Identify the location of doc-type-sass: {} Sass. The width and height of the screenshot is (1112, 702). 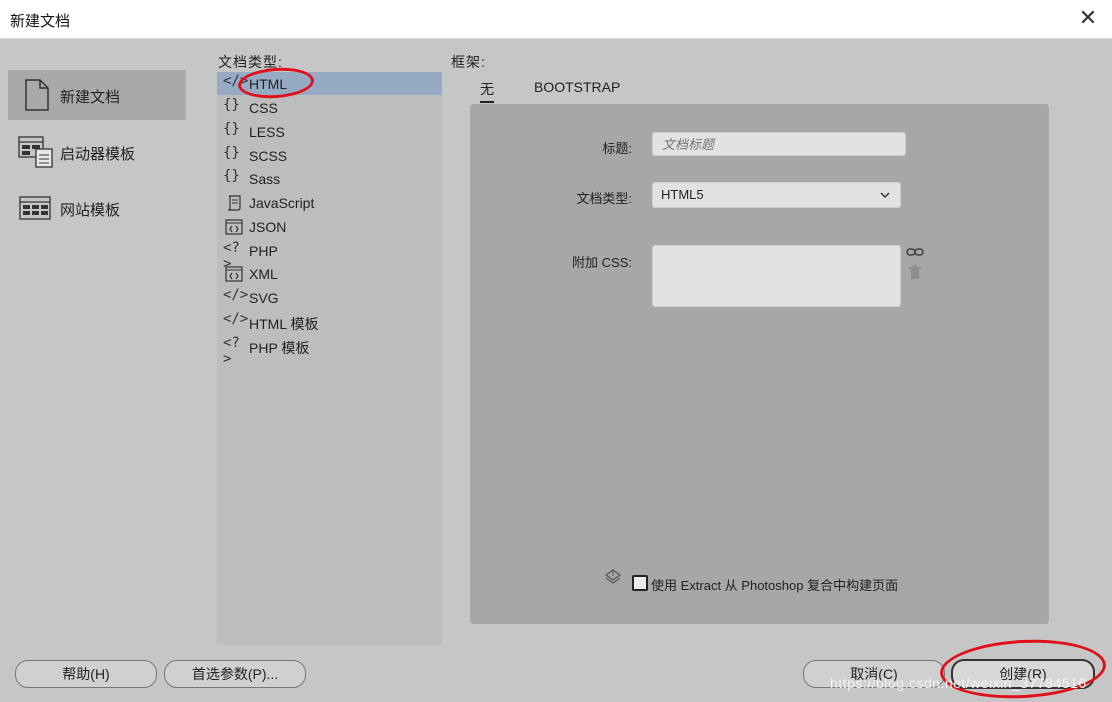
(329, 178).